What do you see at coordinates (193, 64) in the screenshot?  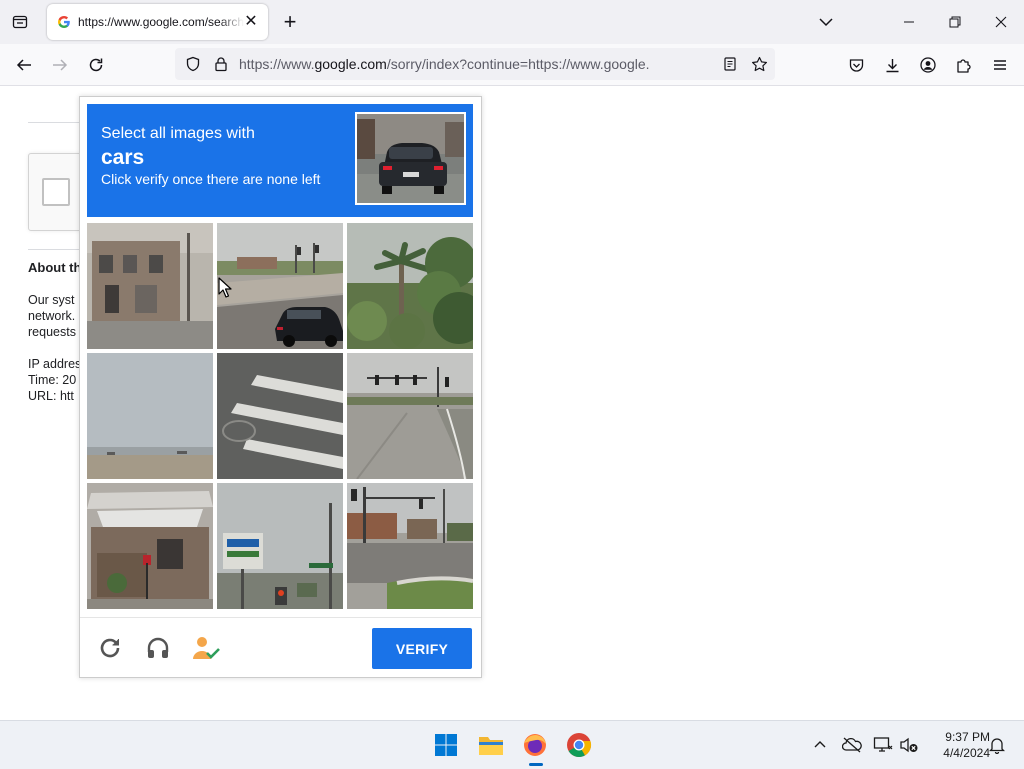 I see `shield-icon` at bounding box center [193, 64].